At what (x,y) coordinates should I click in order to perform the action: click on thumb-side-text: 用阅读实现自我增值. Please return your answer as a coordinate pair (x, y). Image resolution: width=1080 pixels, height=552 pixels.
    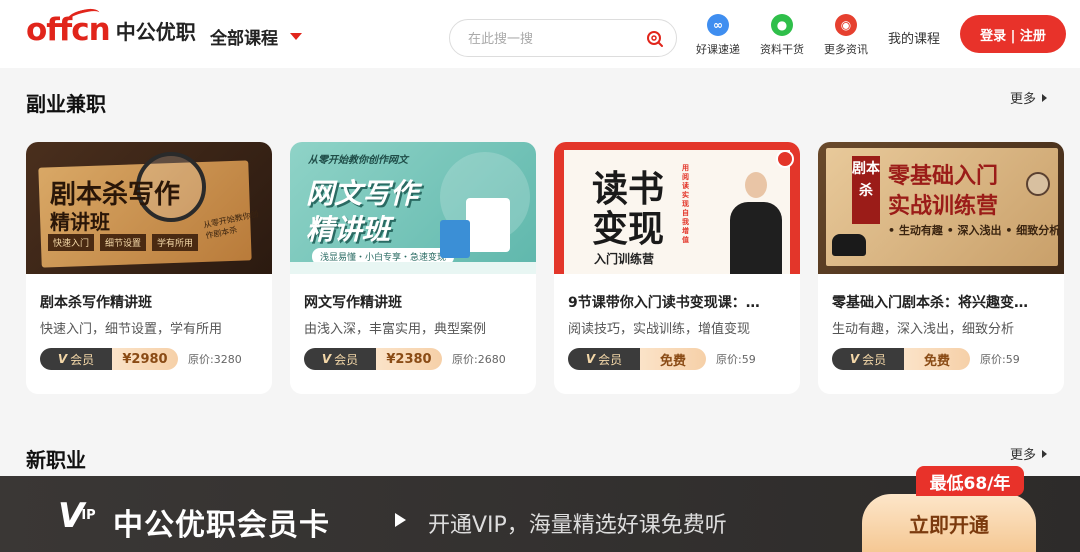
    Looking at the image, I should click on (685, 204).